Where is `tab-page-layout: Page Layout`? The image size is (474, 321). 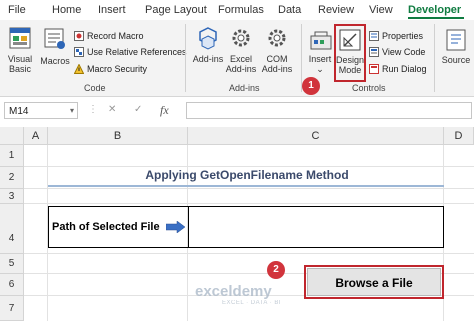
tab-page-layout: Page Layout is located at coordinates (176, 10).